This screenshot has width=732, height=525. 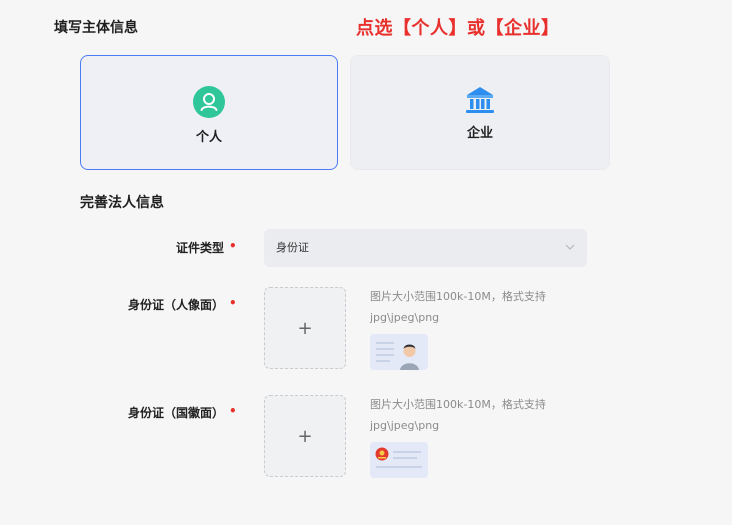 I want to click on id-back-sample-image, so click(x=399, y=460).